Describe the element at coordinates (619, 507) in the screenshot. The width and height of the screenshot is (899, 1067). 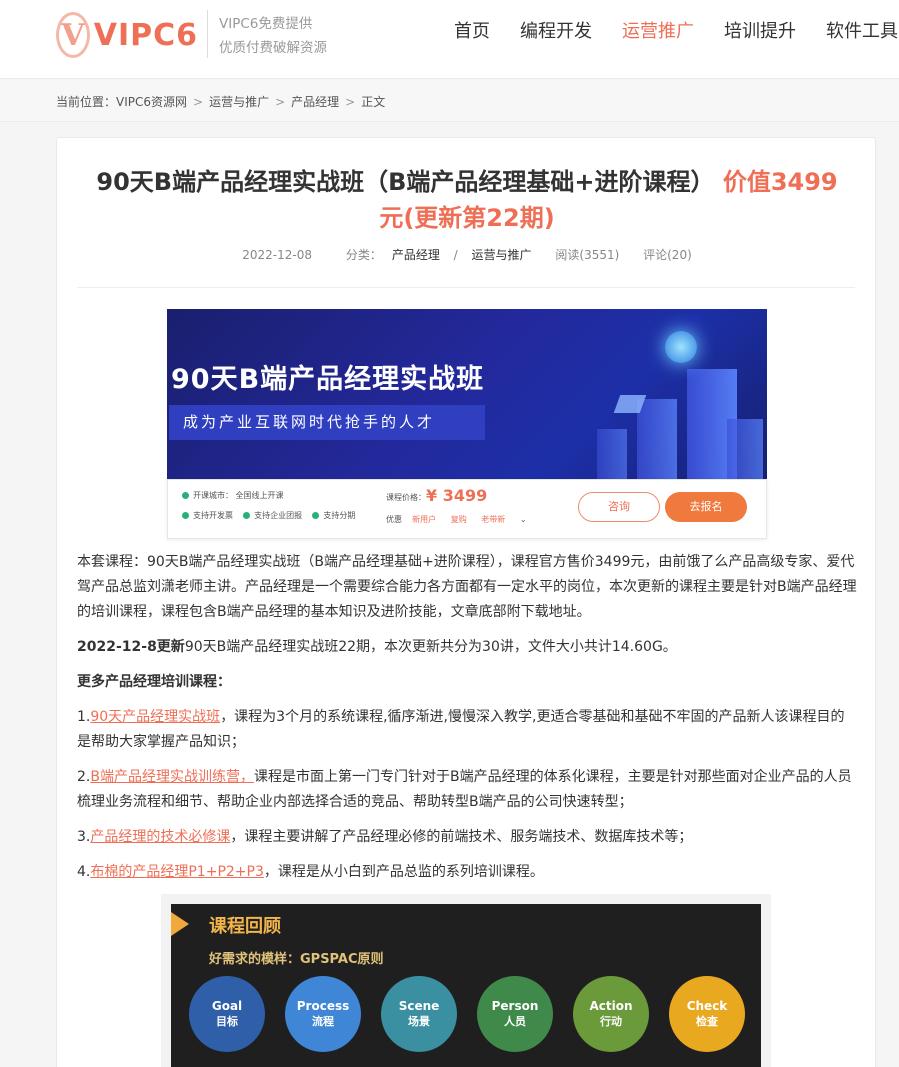
I see `consult-button: 咨询` at that location.